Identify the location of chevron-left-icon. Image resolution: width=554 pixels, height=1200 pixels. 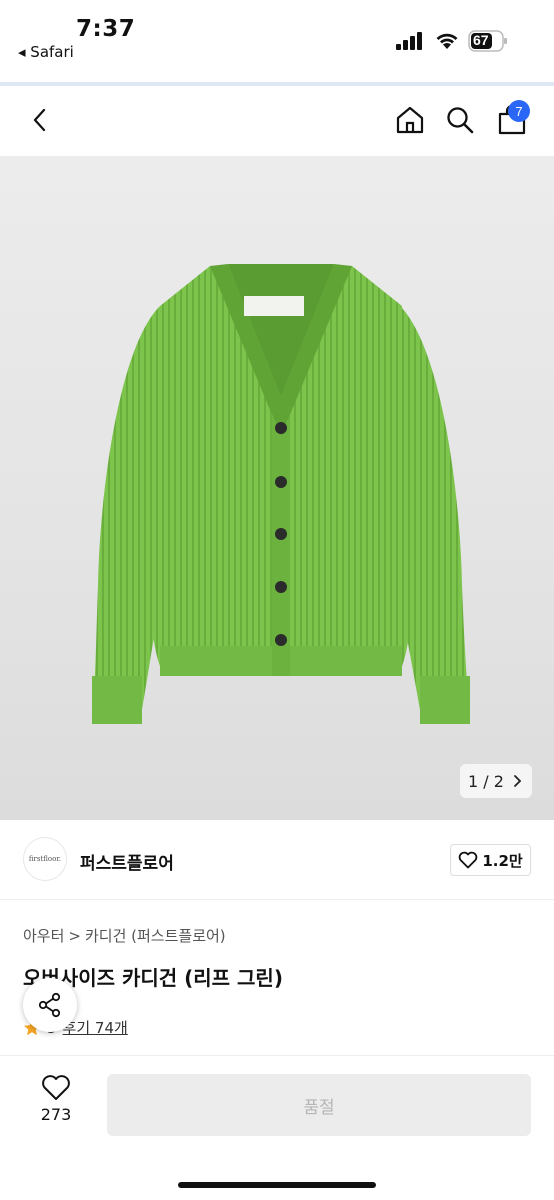
(39, 120).